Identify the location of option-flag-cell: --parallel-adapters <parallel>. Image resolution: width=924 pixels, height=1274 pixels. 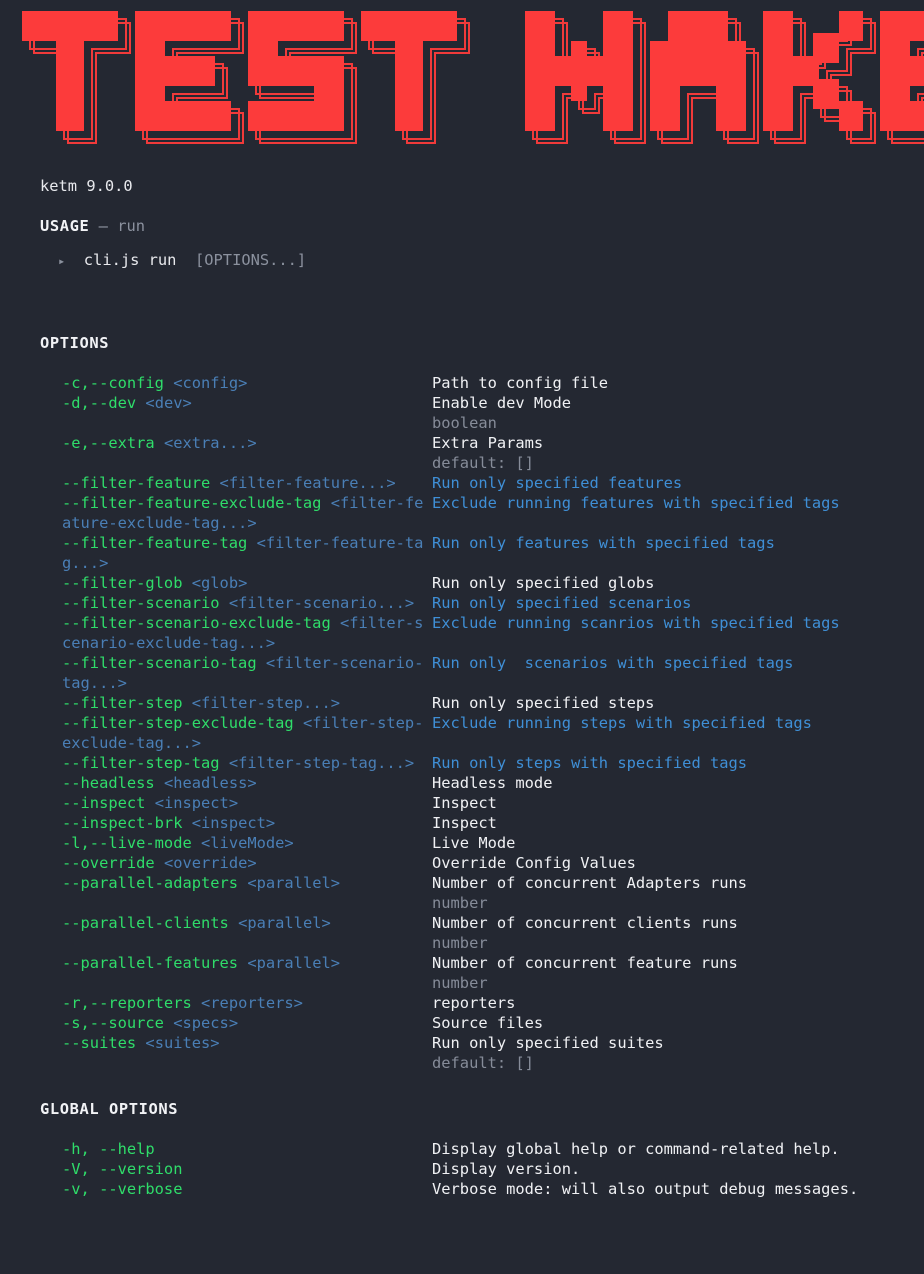
(247, 883).